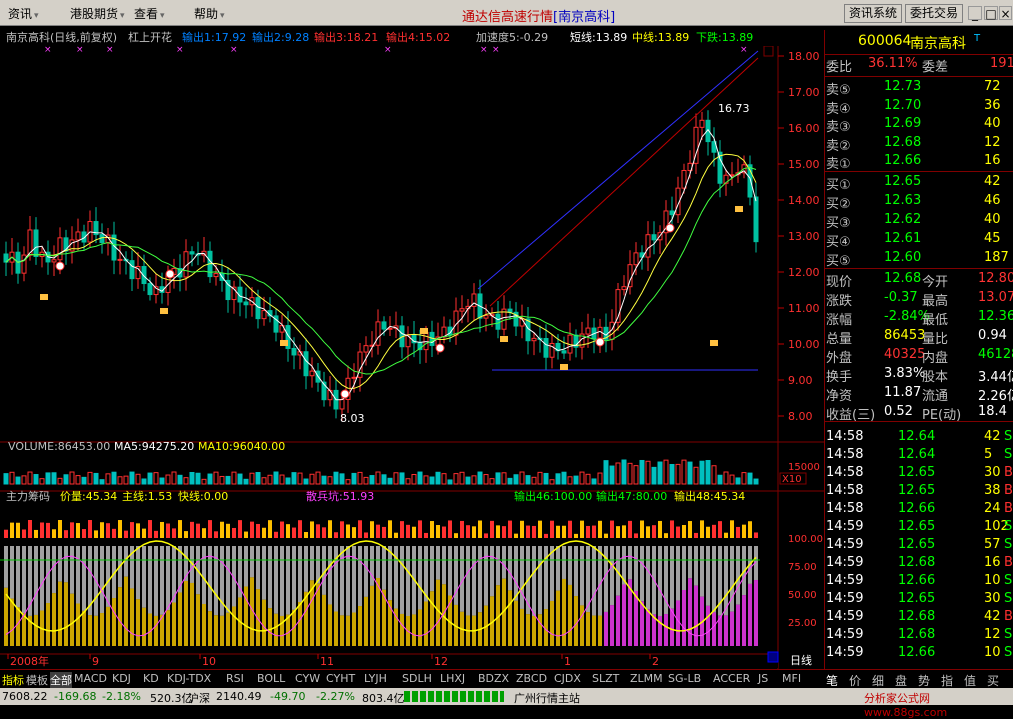 This screenshot has height=719, width=1013. What do you see at coordinates (95, 661) in the screenshot?
I see `date-tick-label: 9` at bounding box center [95, 661].